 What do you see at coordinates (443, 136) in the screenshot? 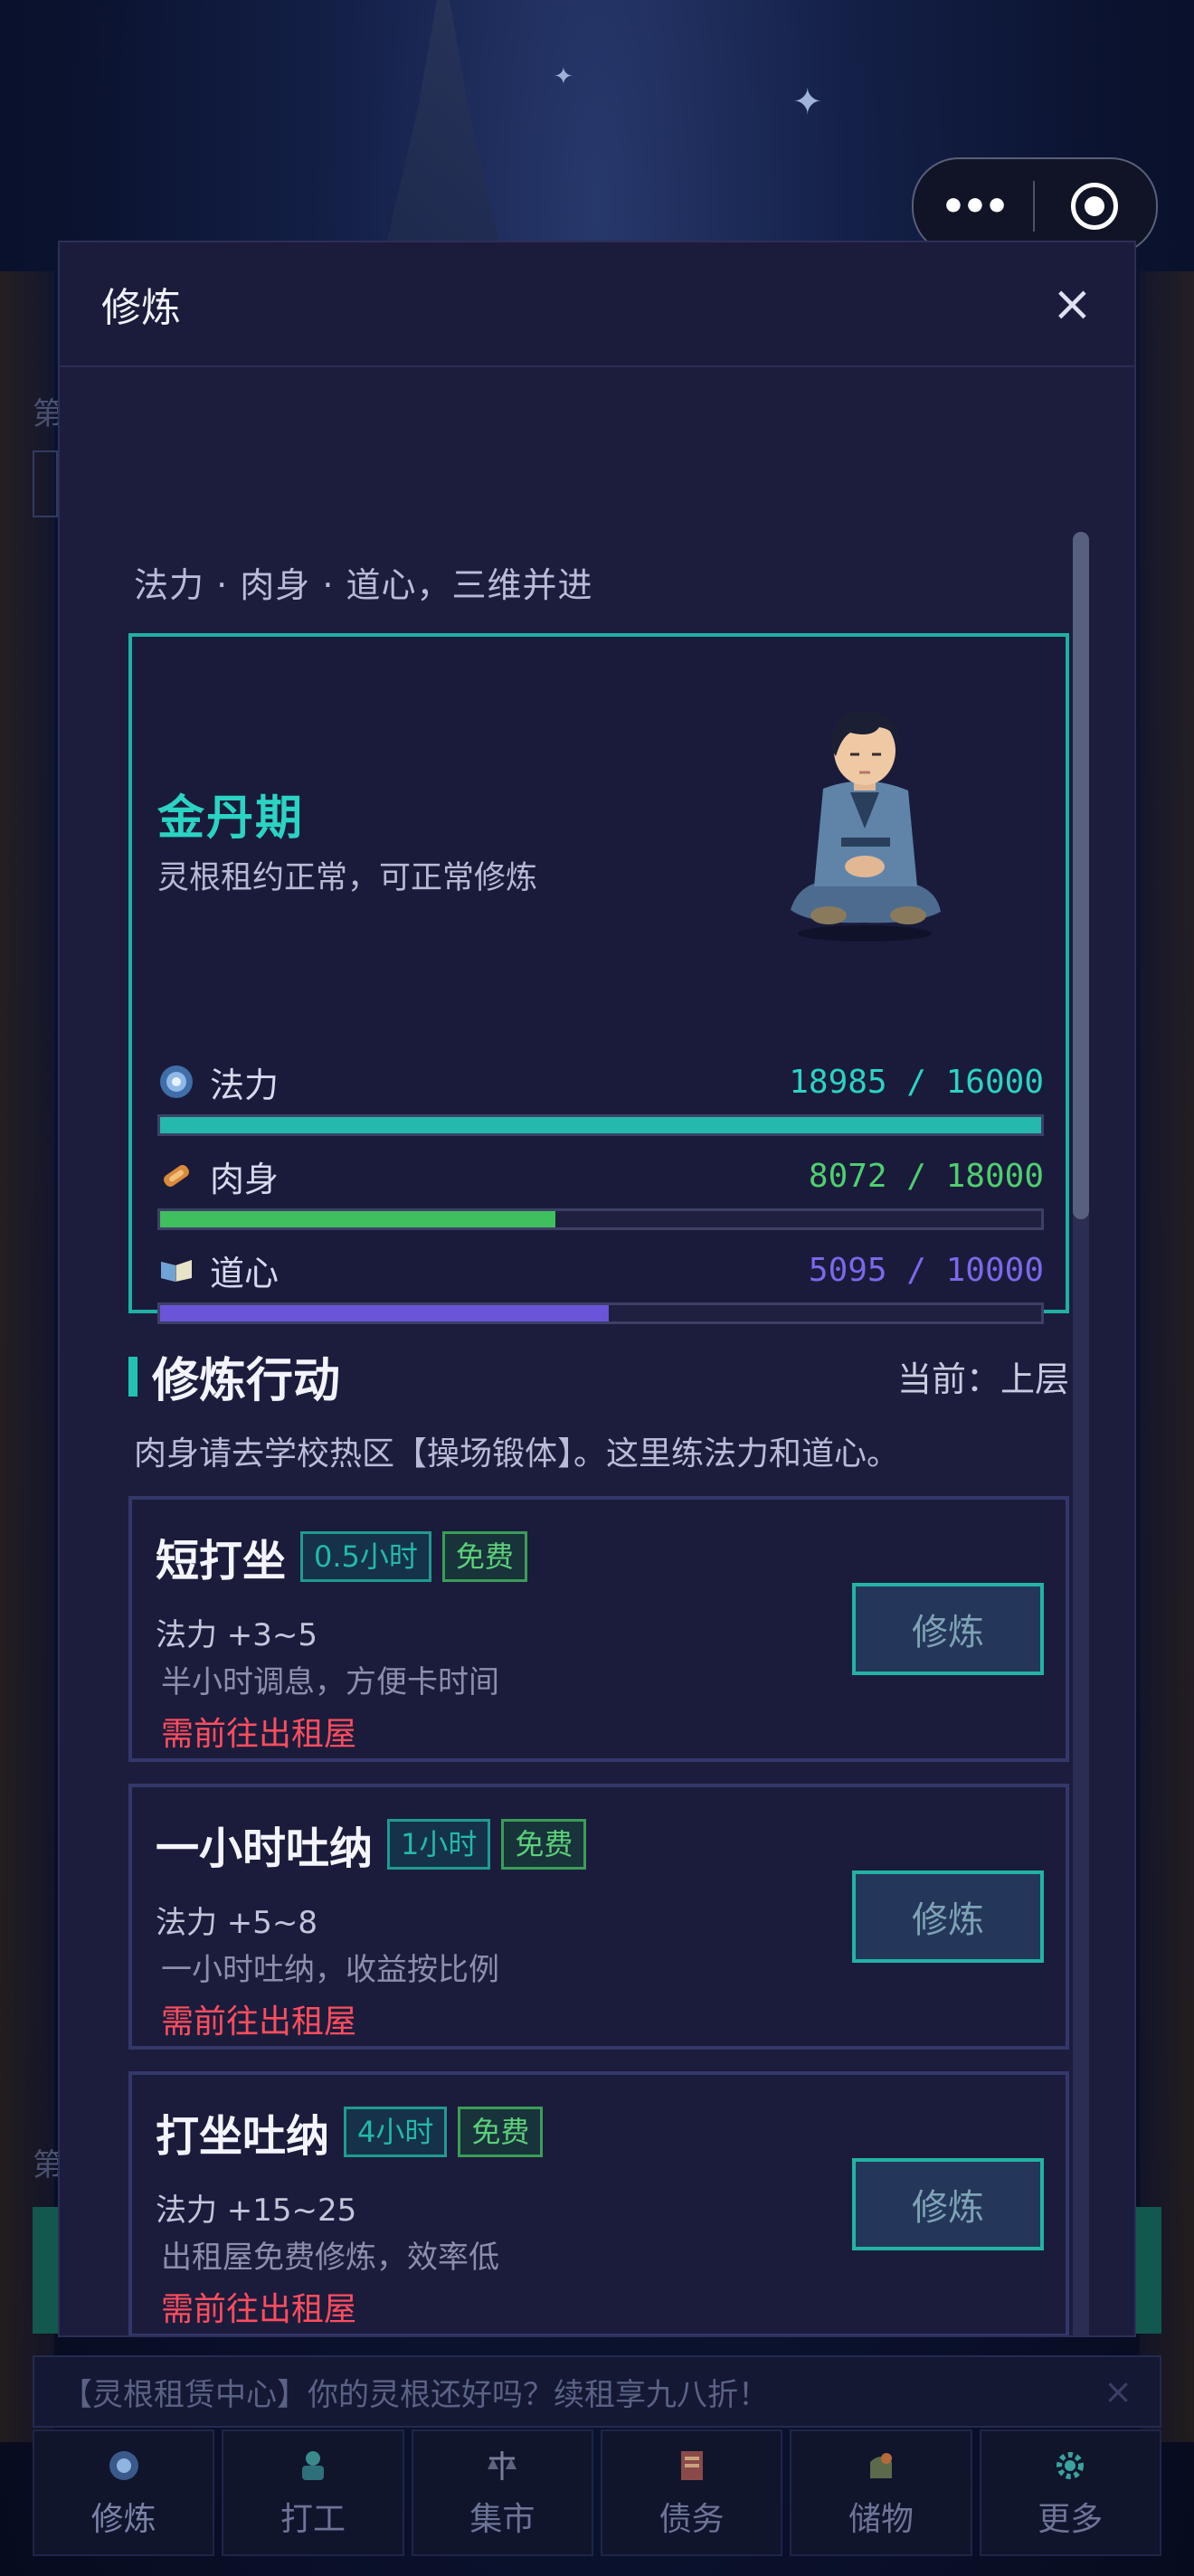
I see `pagoda-silhouette` at bounding box center [443, 136].